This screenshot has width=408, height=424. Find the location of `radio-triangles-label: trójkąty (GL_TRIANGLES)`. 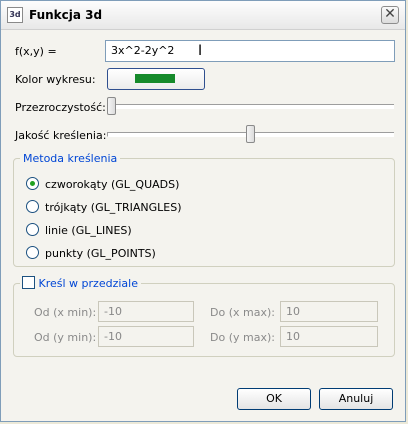

radio-triangles-label: trójkąty (GL_TRIANGLES) is located at coordinates (113, 207).